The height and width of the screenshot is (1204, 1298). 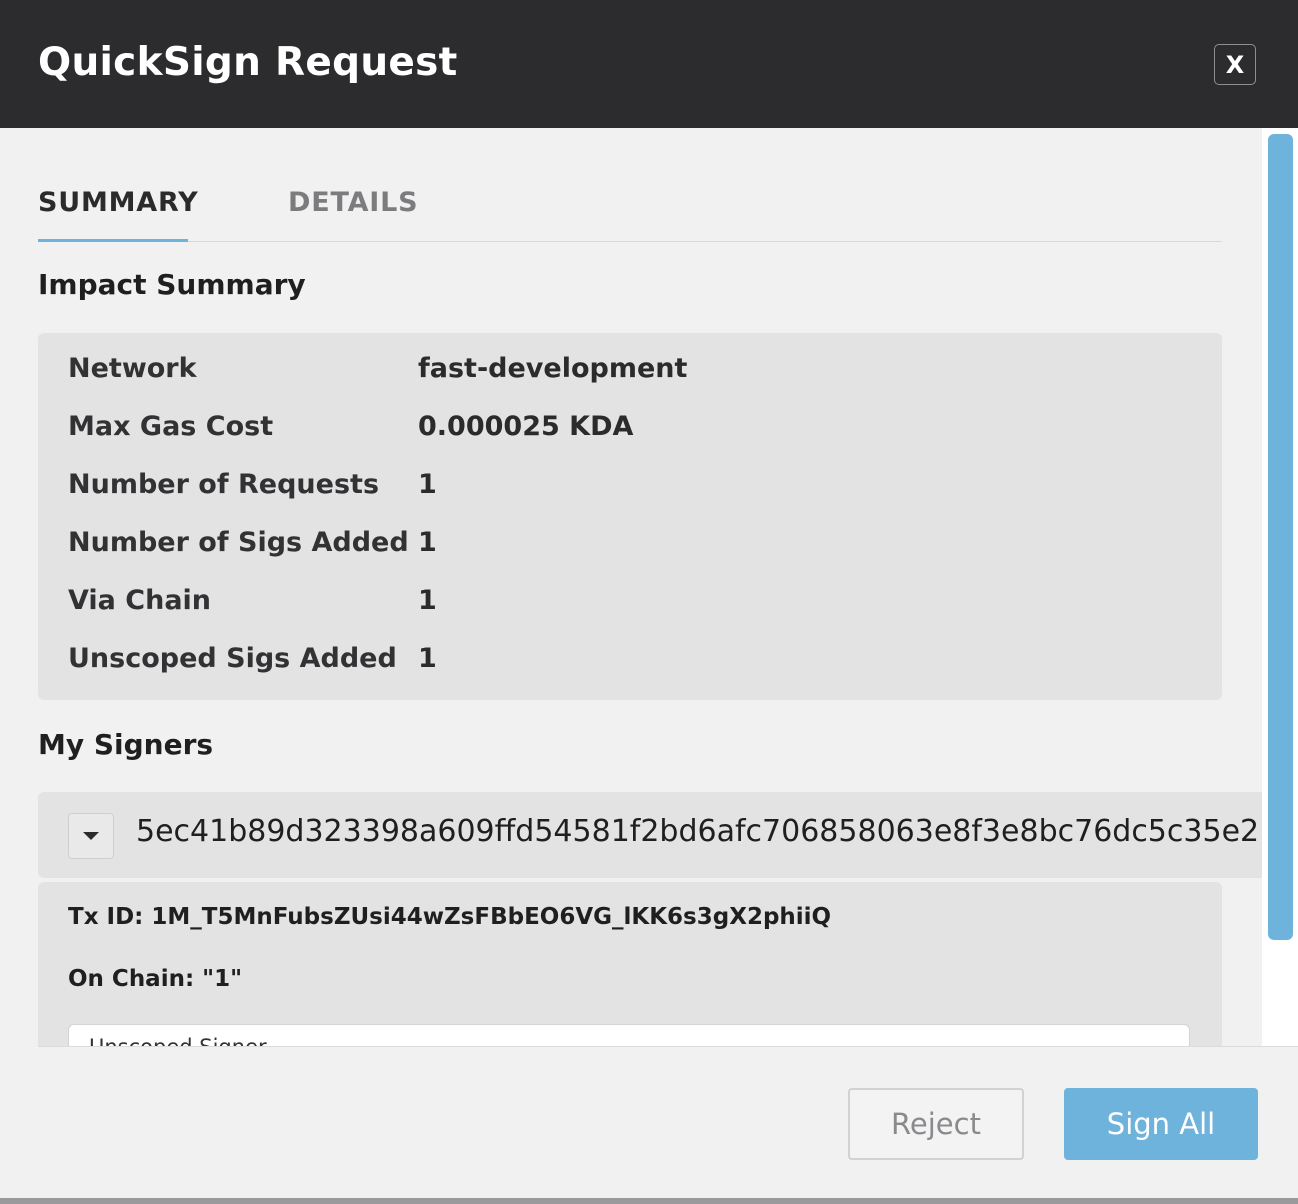 What do you see at coordinates (353, 211) in the screenshot?
I see `tab-details: DETAILS` at bounding box center [353, 211].